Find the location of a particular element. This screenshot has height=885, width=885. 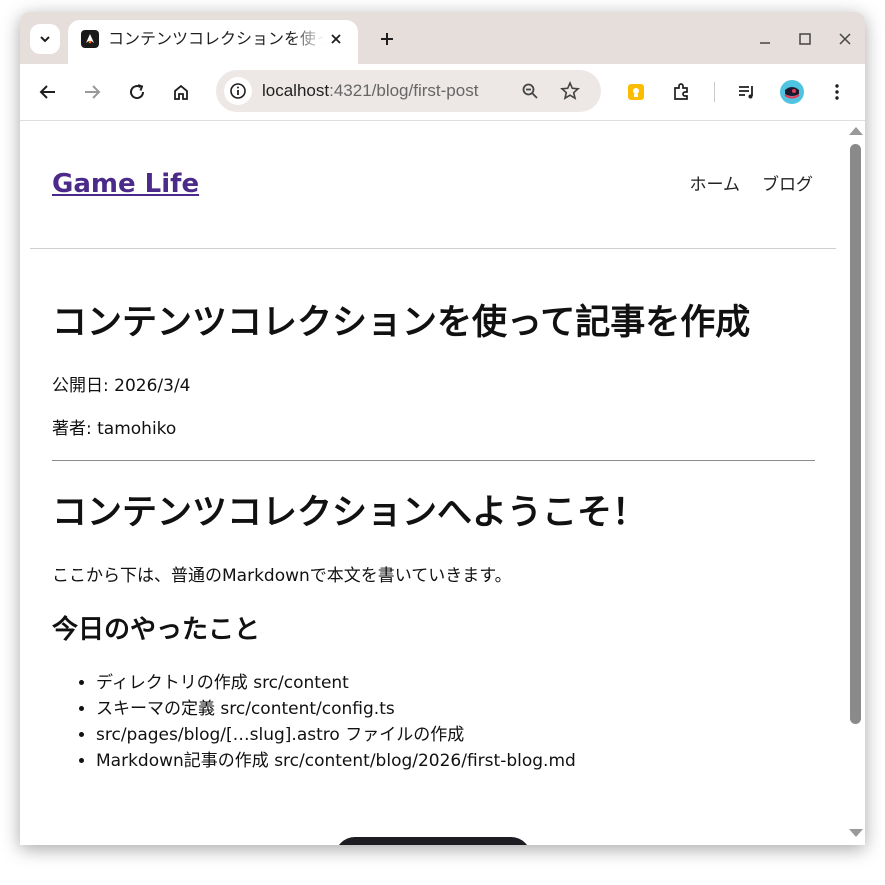

forward-button is located at coordinates (92, 92).